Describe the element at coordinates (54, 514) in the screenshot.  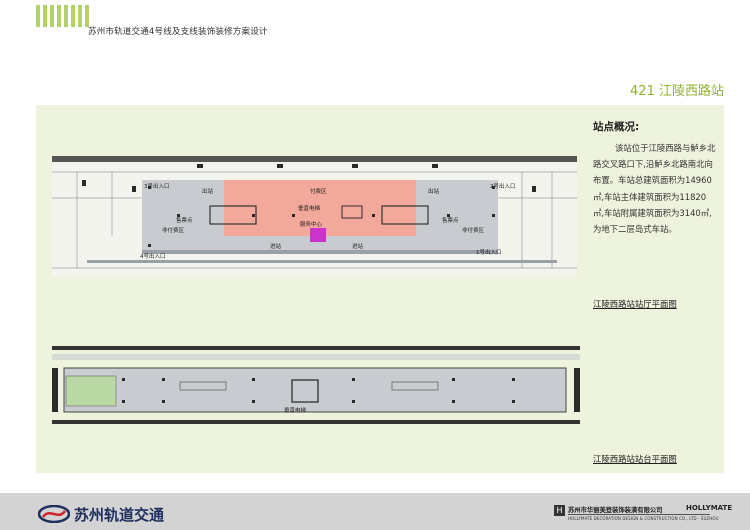
I see `suzhou-metro-logo-icon` at that location.